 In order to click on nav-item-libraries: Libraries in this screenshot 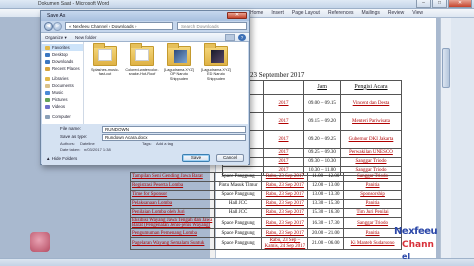, I will do `click(62, 78)`.